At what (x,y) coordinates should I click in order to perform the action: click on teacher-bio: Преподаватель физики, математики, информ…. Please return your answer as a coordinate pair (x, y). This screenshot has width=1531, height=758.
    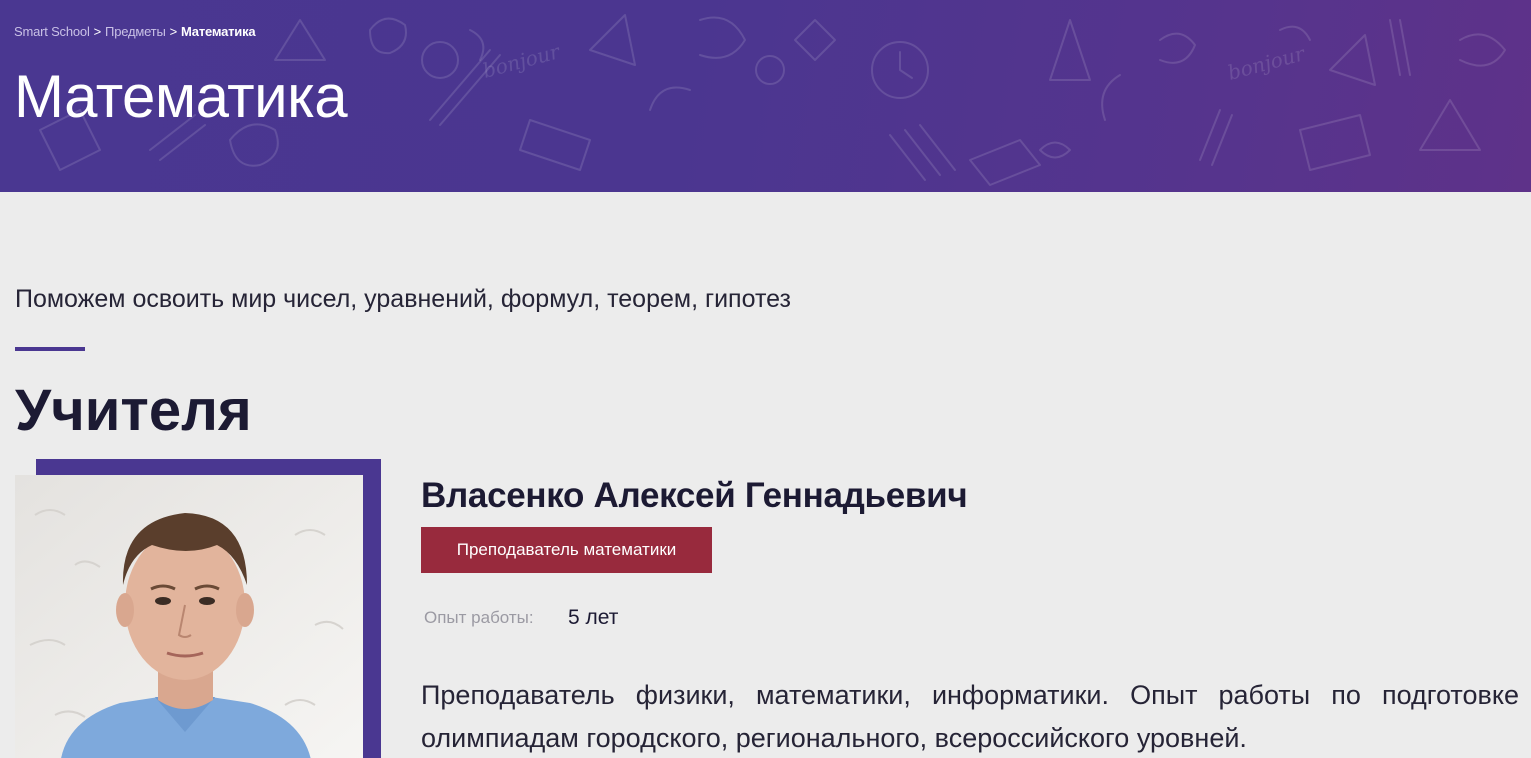
    Looking at the image, I should click on (970, 716).